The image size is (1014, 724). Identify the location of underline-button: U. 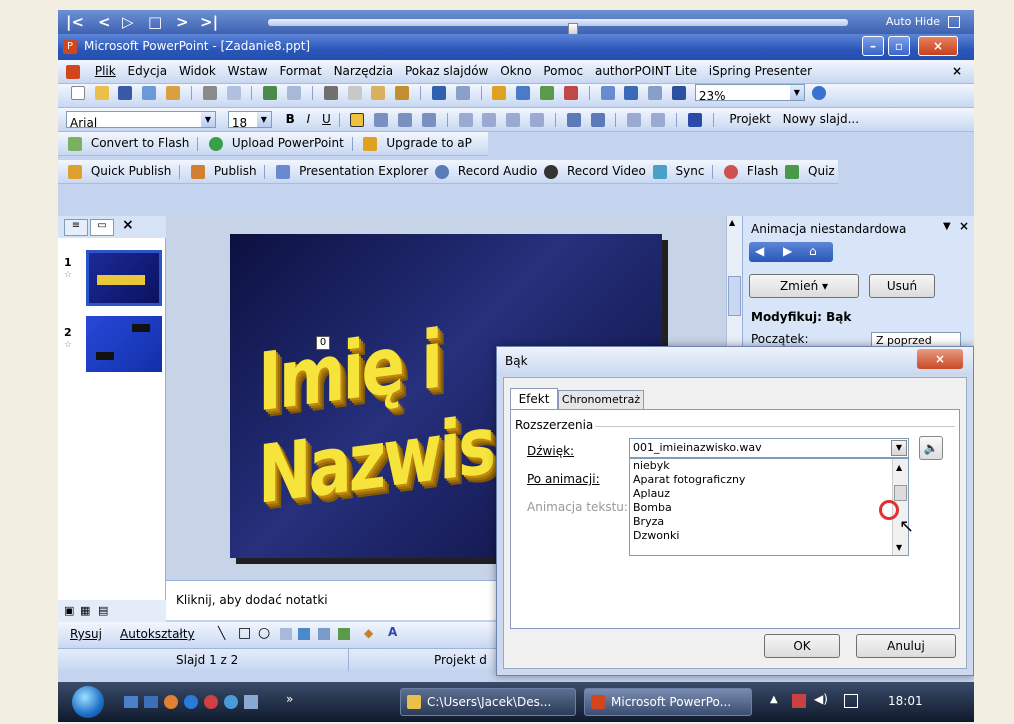
(326, 119).